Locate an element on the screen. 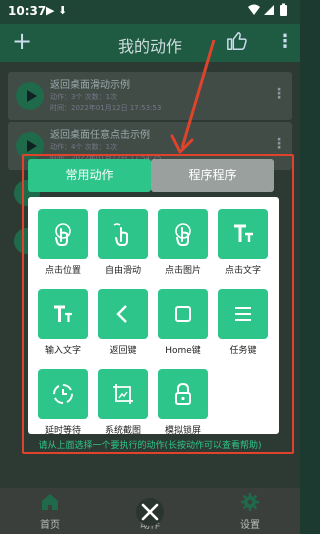  menu-lines-icon is located at coordinates (243, 314).